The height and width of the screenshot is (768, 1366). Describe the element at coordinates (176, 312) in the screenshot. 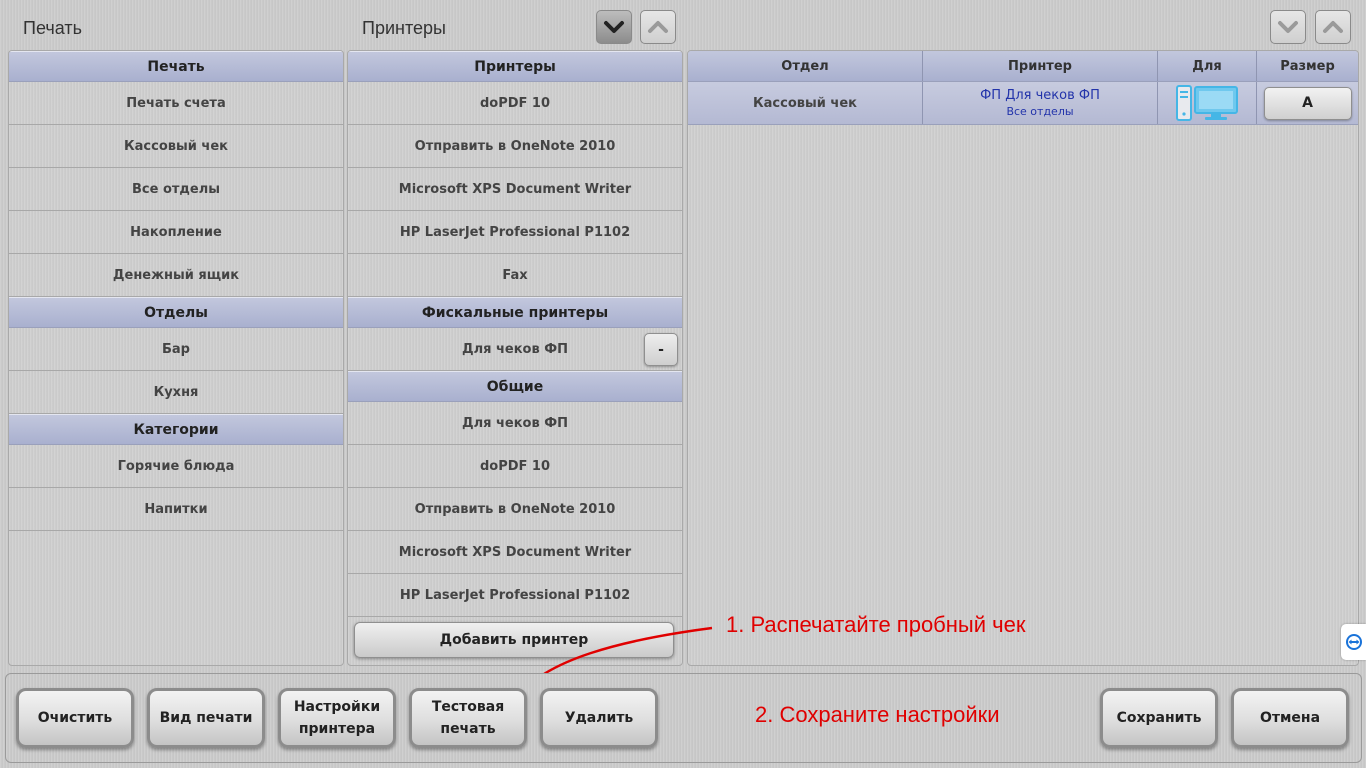

I see `section-header-departments: Отделы` at that location.